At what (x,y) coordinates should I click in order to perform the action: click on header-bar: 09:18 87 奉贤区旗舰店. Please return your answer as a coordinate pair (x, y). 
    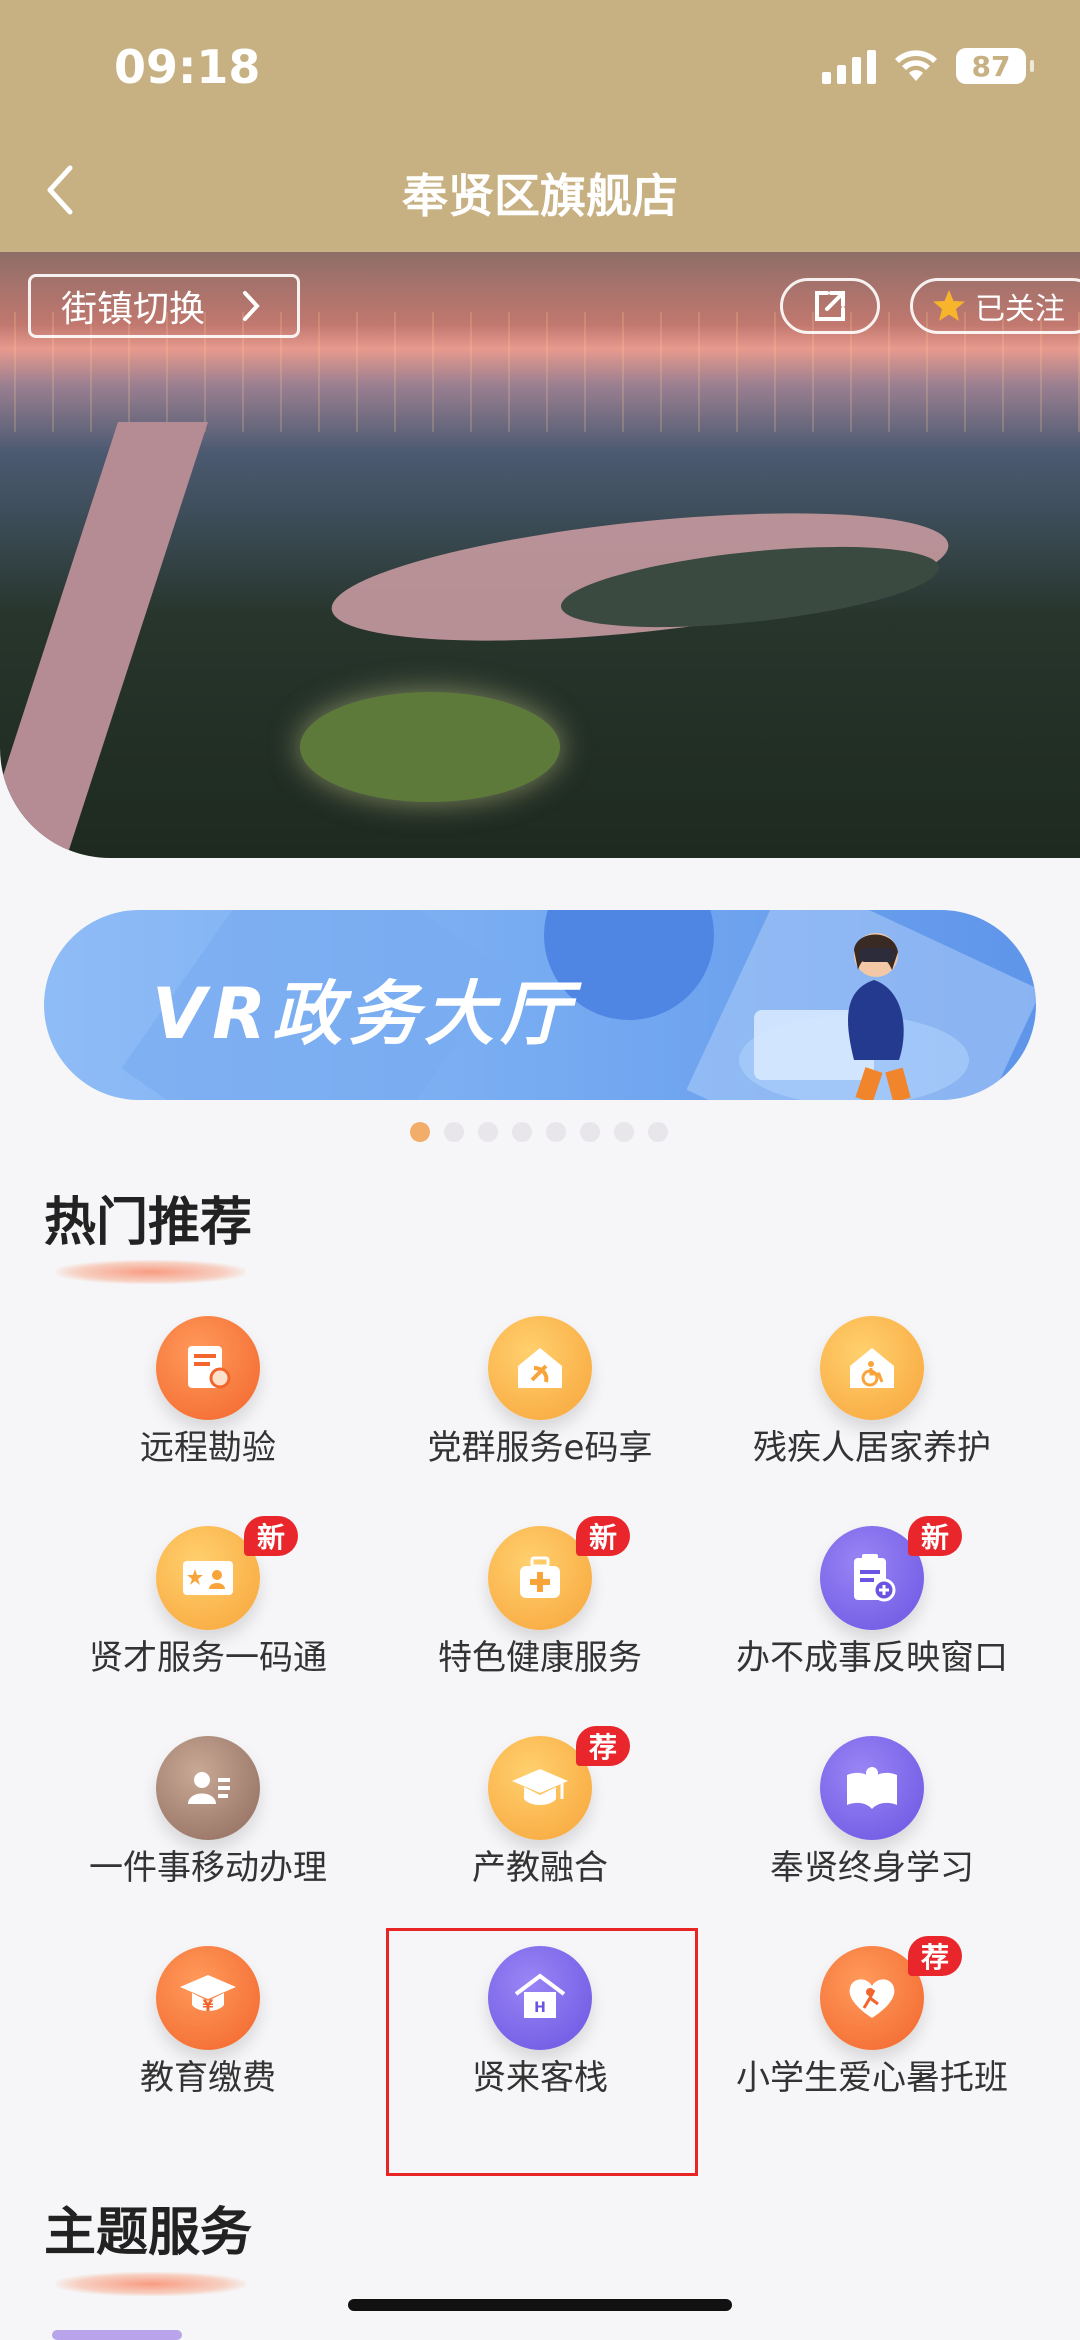
    Looking at the image, I should click on (540, 126).